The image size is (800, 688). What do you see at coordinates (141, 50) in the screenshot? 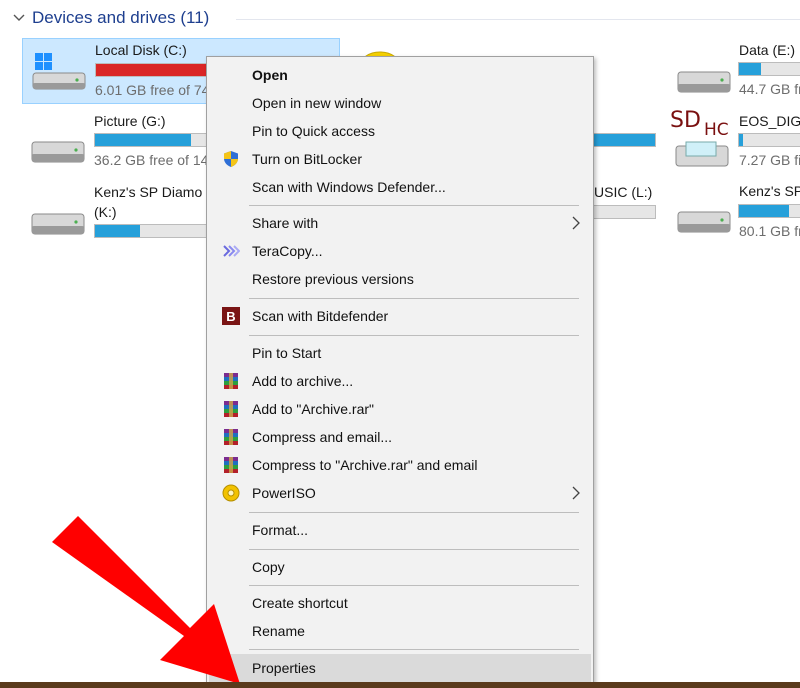
I see `drive-name: Local Disk (C:)` at bounding box center [141, 50].